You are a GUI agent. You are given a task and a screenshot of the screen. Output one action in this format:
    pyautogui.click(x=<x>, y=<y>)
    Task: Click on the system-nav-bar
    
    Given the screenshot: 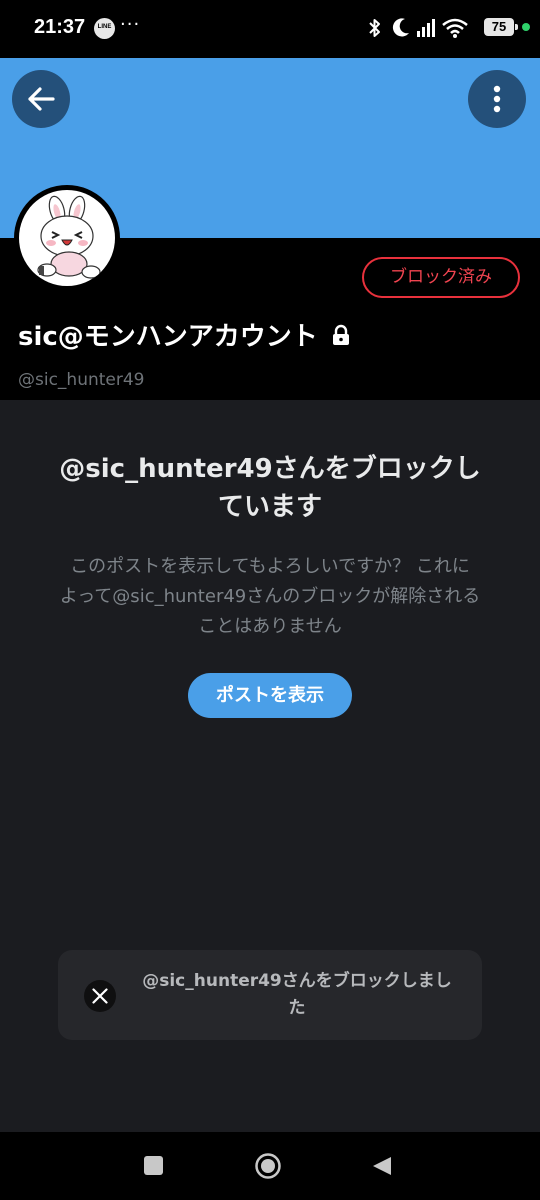 What is the action you would take?
    pyautogui.click(x=270, y=1166)
    